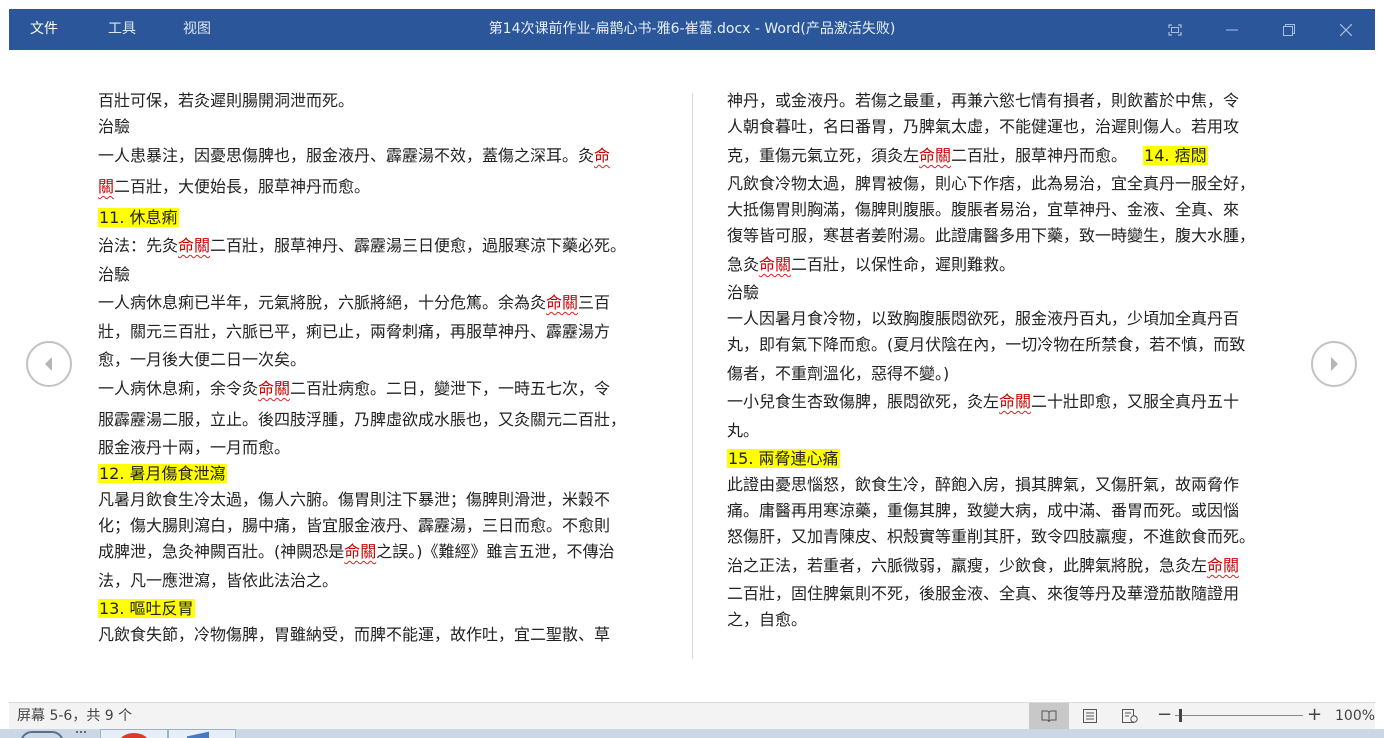 The width and height of the screenshot is (1384, 738). What do you see at coordinates (138, 217) in the screenshot?
I see `highlighted-heading: 11. 休息痢` at bounding box center [138, 217].